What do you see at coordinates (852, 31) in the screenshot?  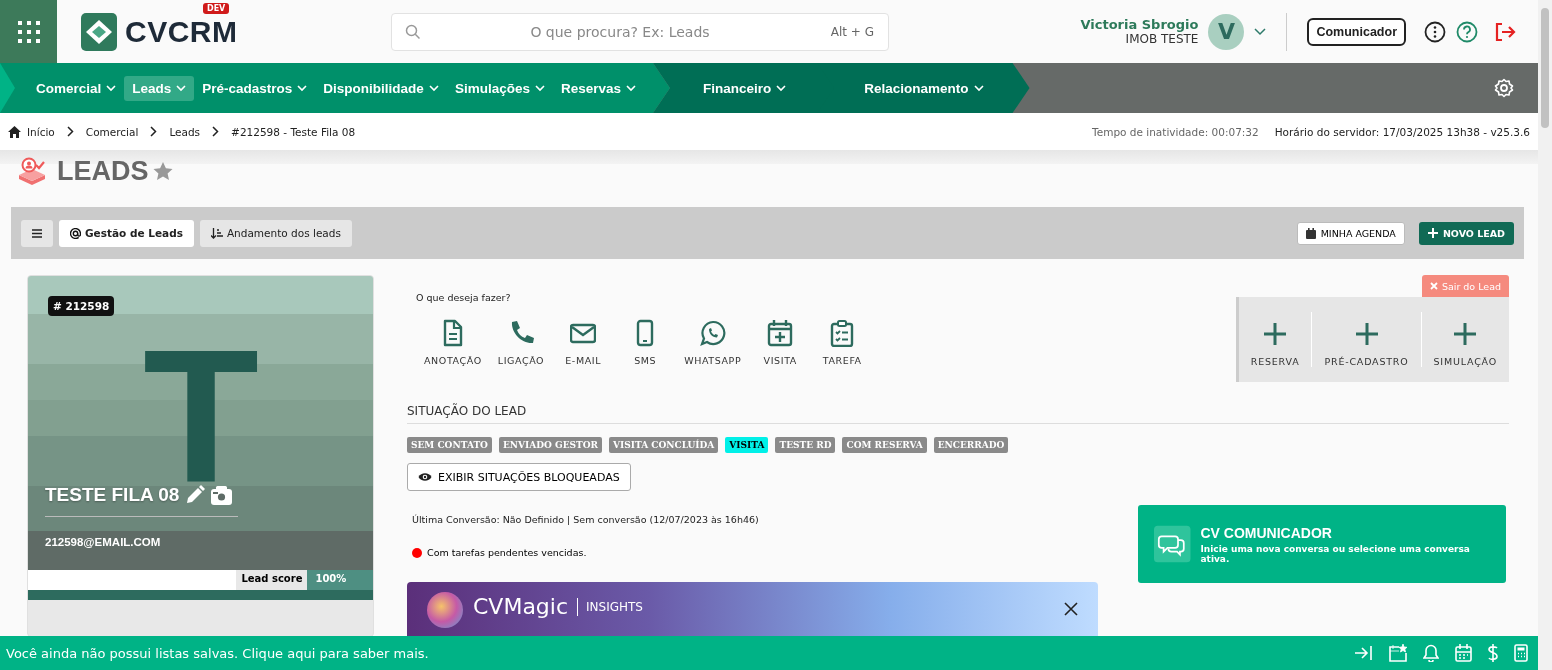 I see `shortcut-hint: Alt + G` at bounding box center [852, 31].